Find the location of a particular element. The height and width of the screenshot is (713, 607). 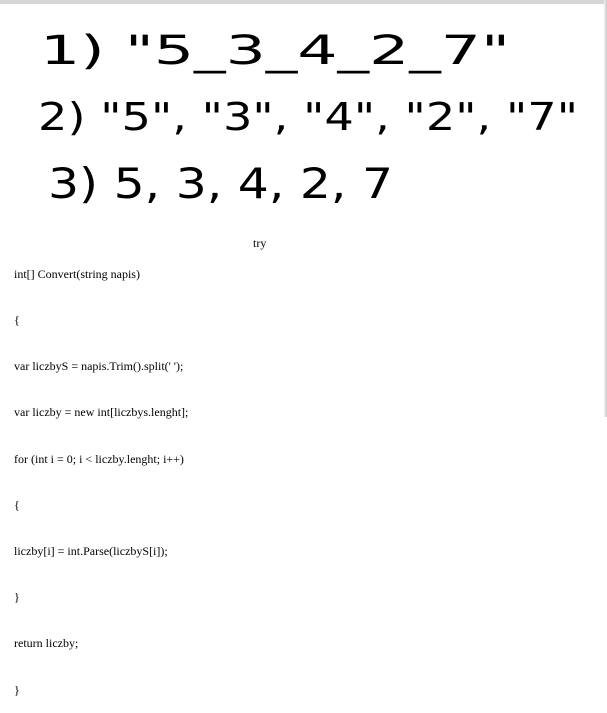

code-line: liczby[i] = int.Parse(liczbyS[i]); is located at coordinates (91, 551).